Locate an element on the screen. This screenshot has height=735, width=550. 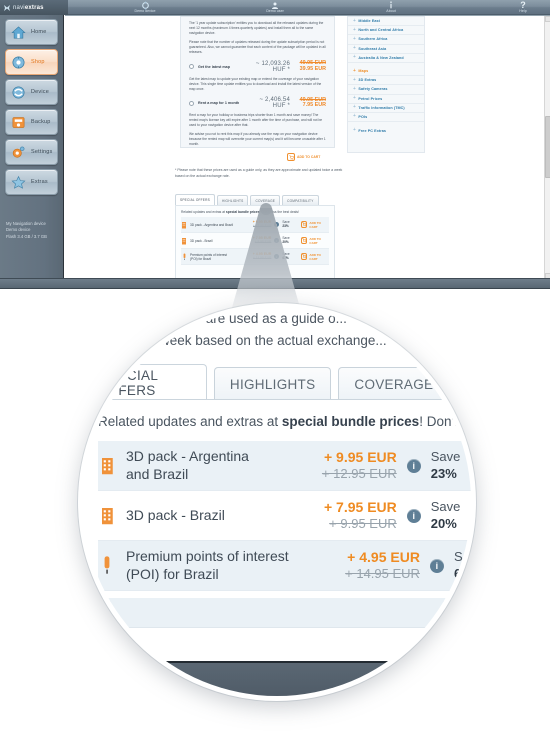
topbar-item-demo-device: Demo device is located at coordinates (145, 7).